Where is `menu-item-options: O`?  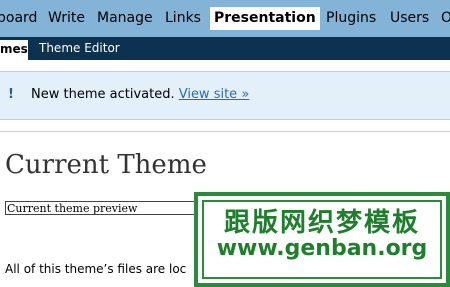
menu-item-options: O is located at coordinates (445, 18).